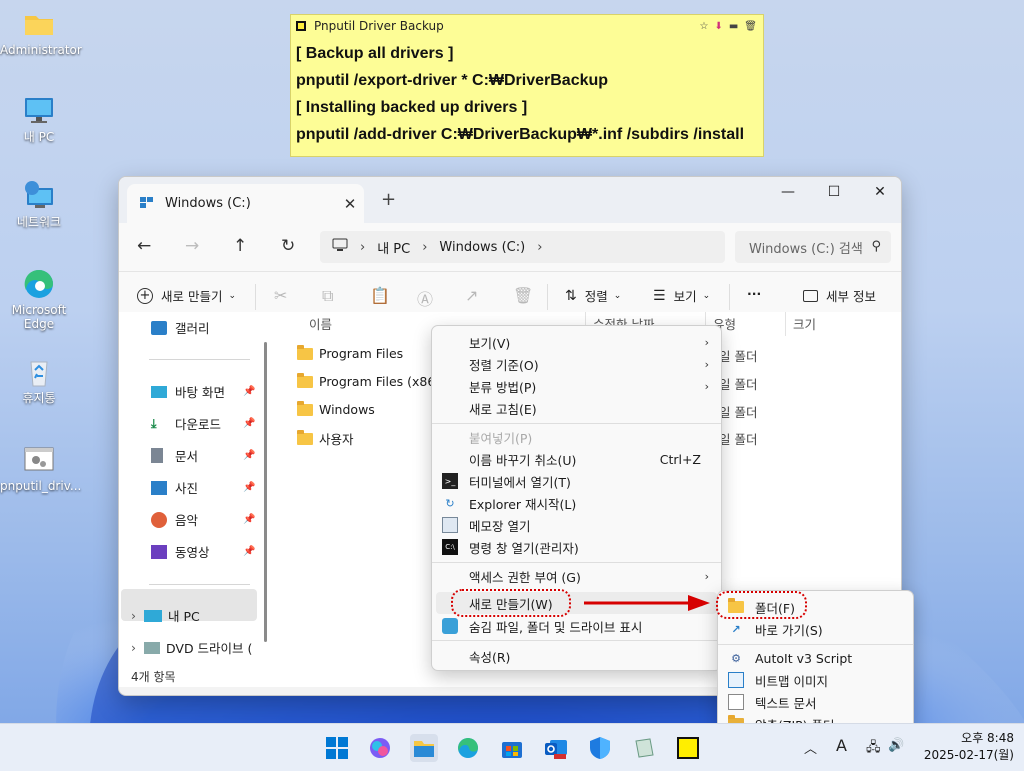 The height and width of the screenshot is (771, 1024). What do you see at coordinates (527, 26) in the screenshot?
I see `sticky-titlebar: Pnputil Driver Backup ☆ ⬇ ▬ 🗑` at bounding box center [527, 26].